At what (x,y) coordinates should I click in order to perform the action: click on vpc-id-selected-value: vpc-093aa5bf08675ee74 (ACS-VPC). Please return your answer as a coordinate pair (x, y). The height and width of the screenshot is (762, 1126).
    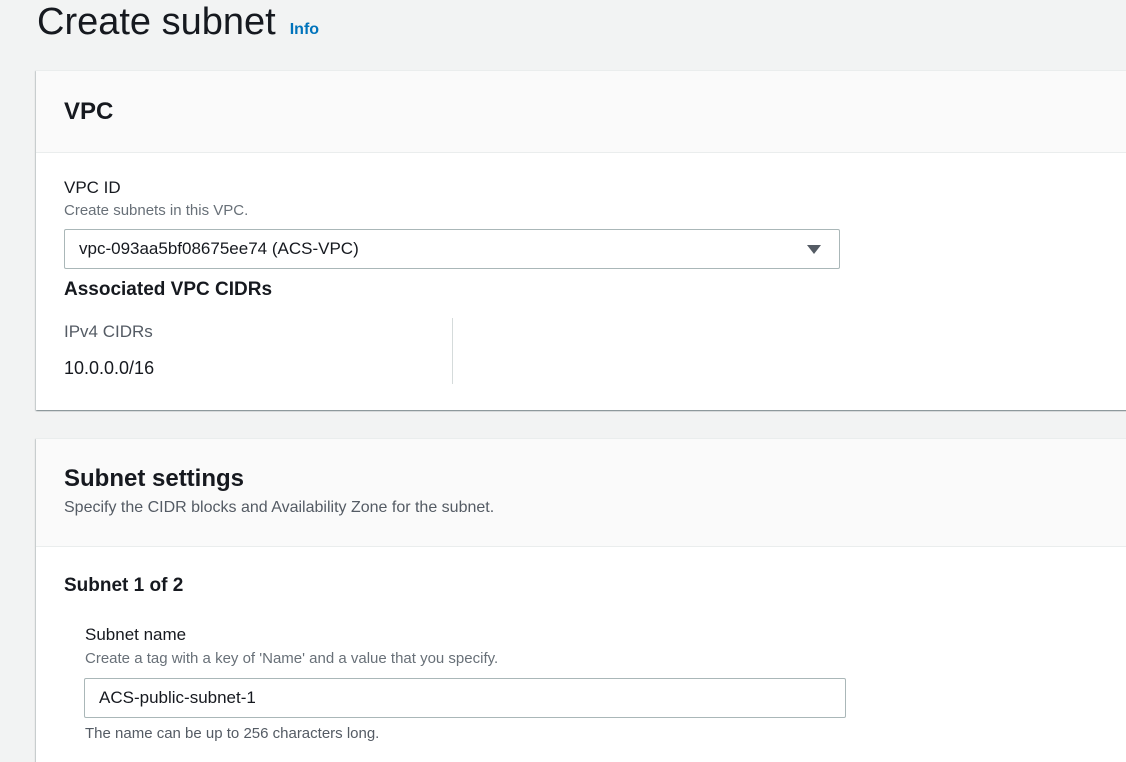
    Looking at the image, I should click on (219, 248).